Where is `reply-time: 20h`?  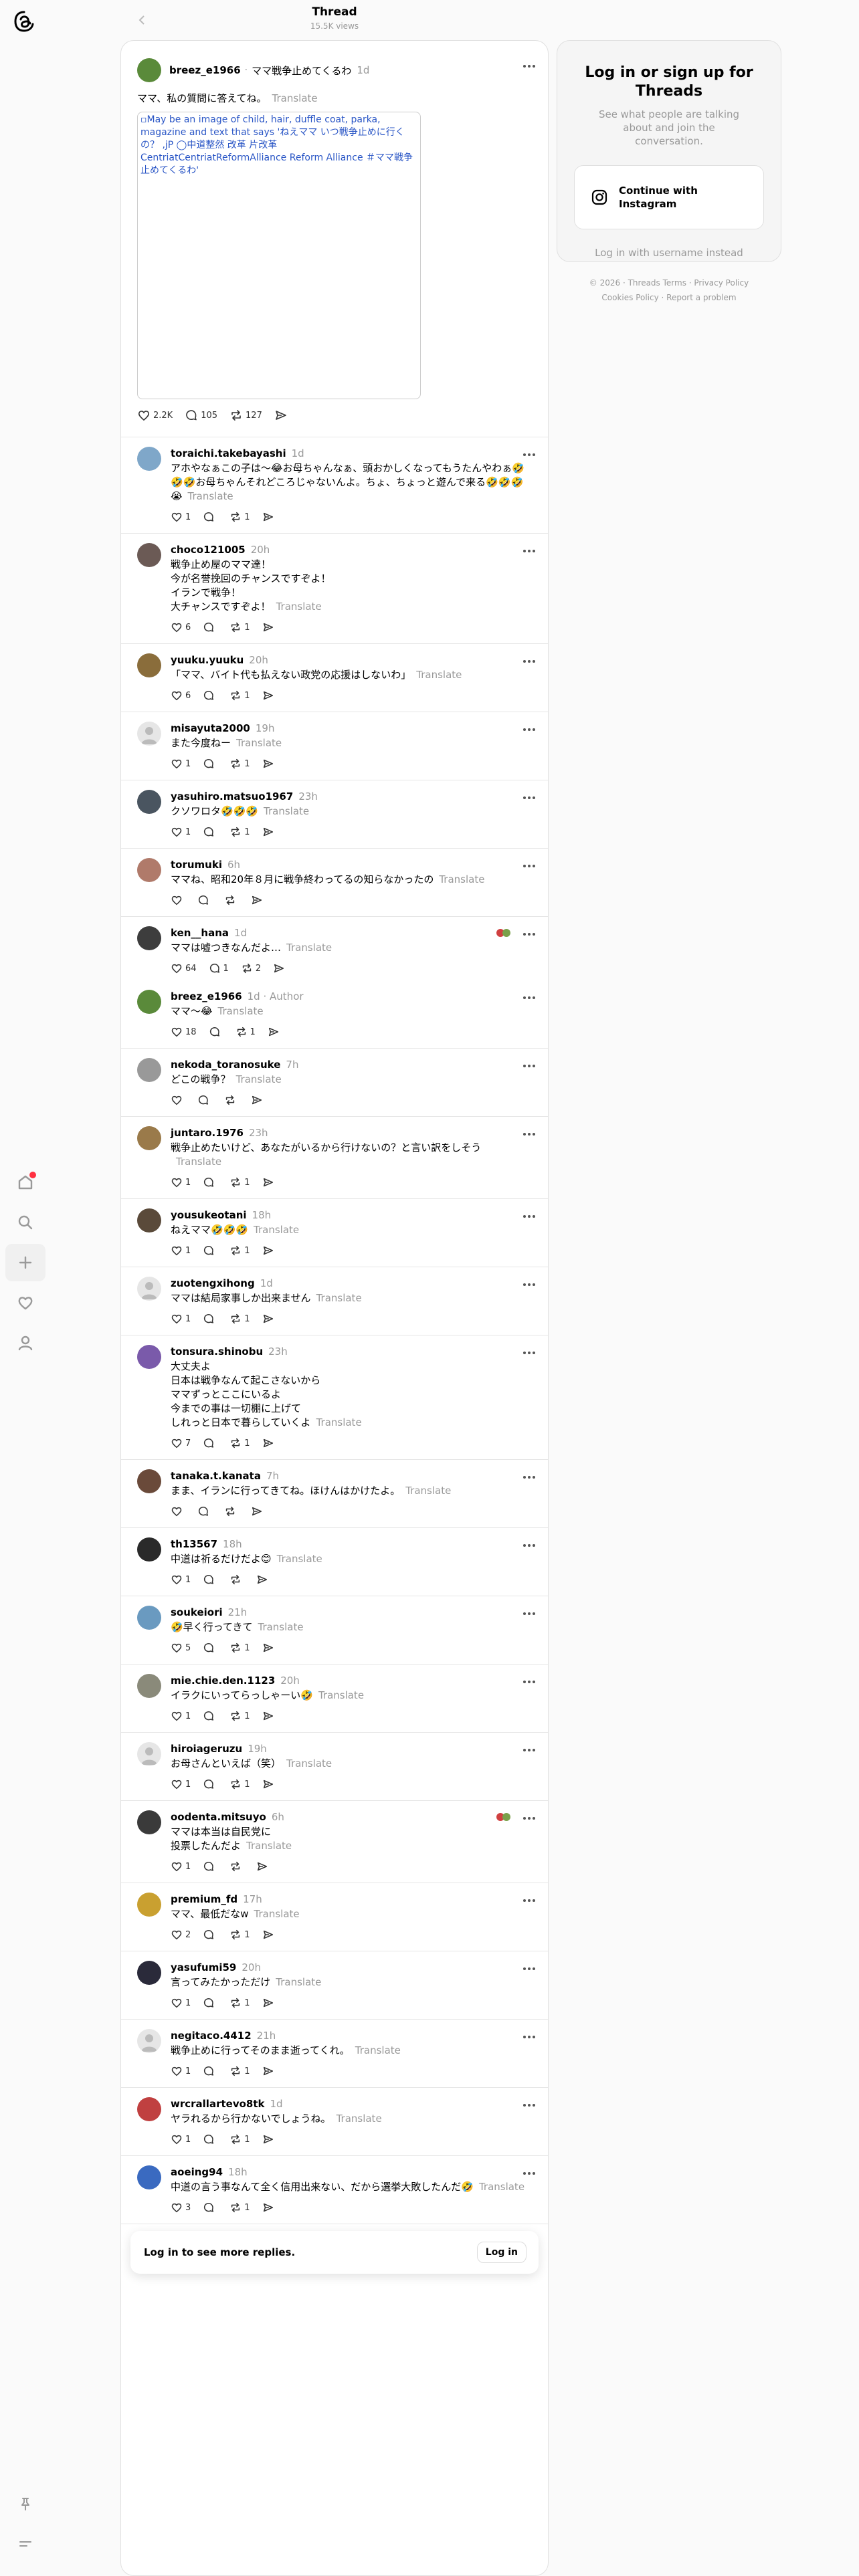
reply-time: 20h is located at coordinates (260, 550).